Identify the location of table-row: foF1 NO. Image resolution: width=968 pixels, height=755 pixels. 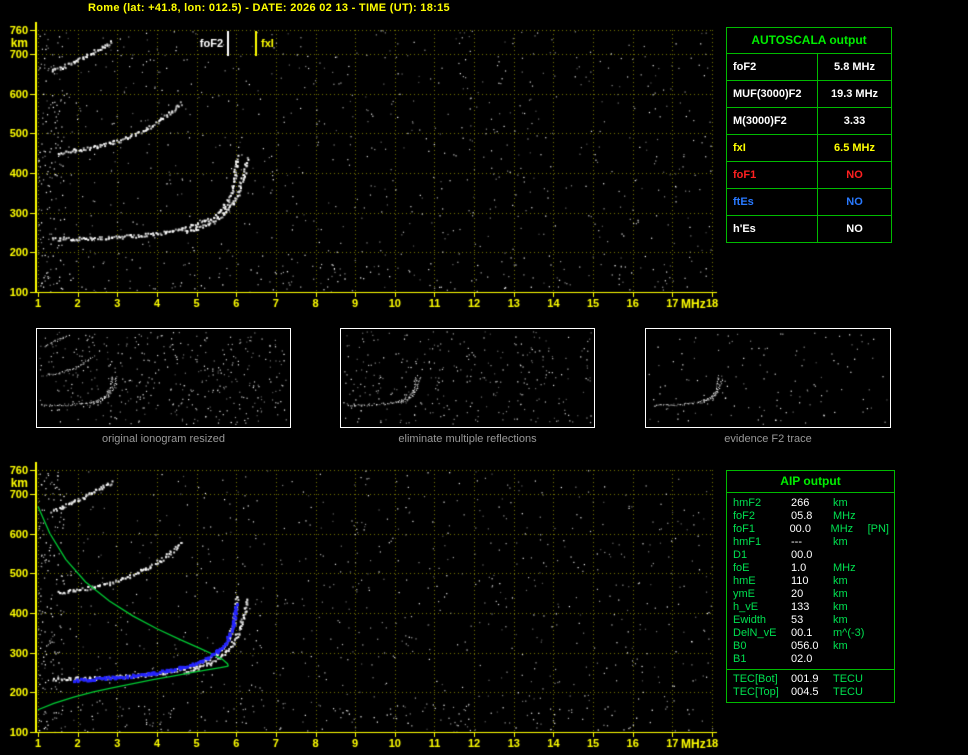
(809, 175).